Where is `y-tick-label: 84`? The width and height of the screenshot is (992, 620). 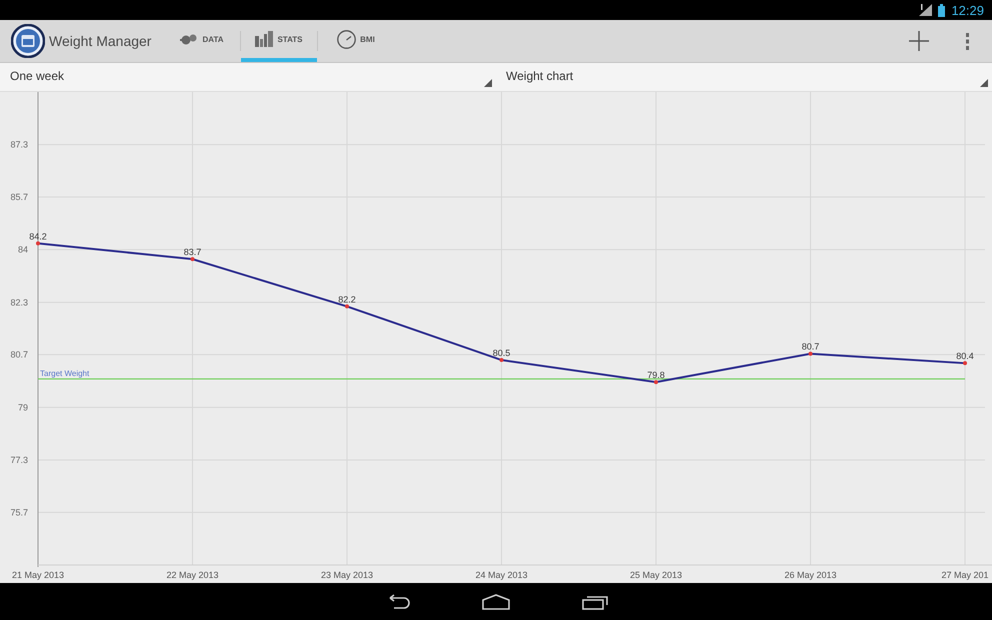 y-tick-label: 84 is located at coordinates (23, 249).